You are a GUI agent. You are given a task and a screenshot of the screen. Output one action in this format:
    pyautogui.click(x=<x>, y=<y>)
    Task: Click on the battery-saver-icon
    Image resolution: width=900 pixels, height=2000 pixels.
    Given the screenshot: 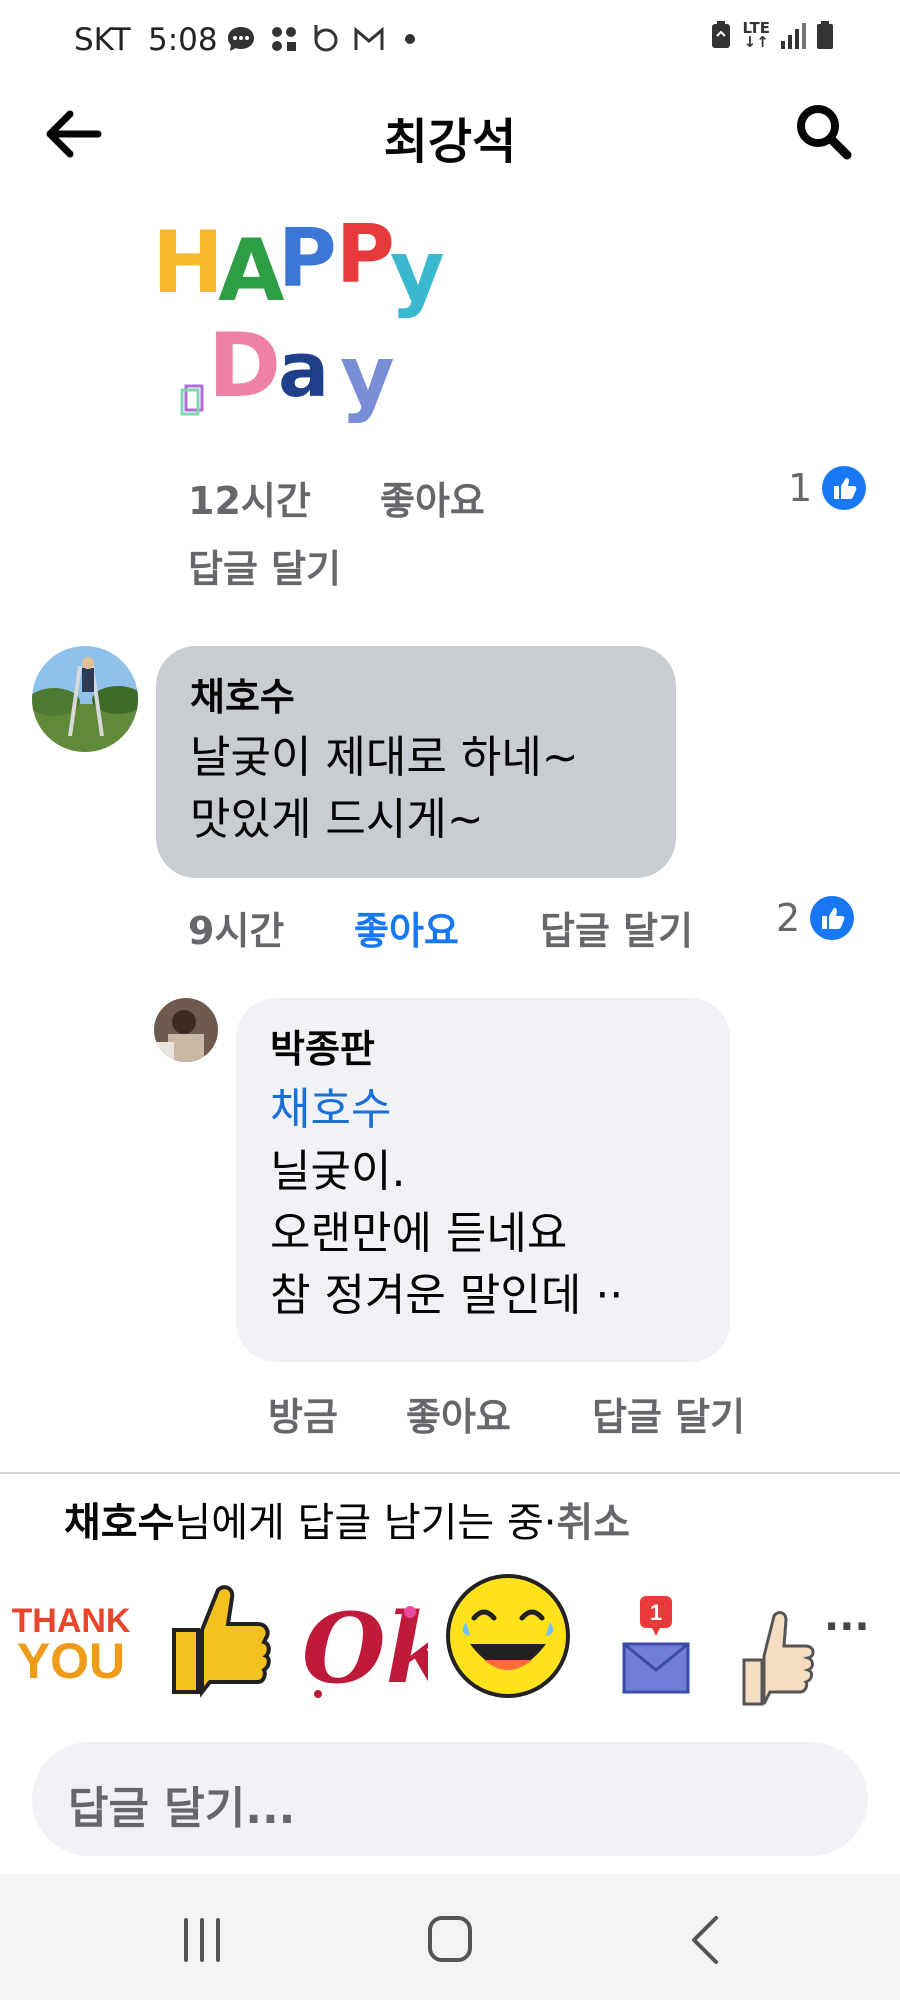 What is the action you would take?
    pyautogui.click(x=721, y=34)
    